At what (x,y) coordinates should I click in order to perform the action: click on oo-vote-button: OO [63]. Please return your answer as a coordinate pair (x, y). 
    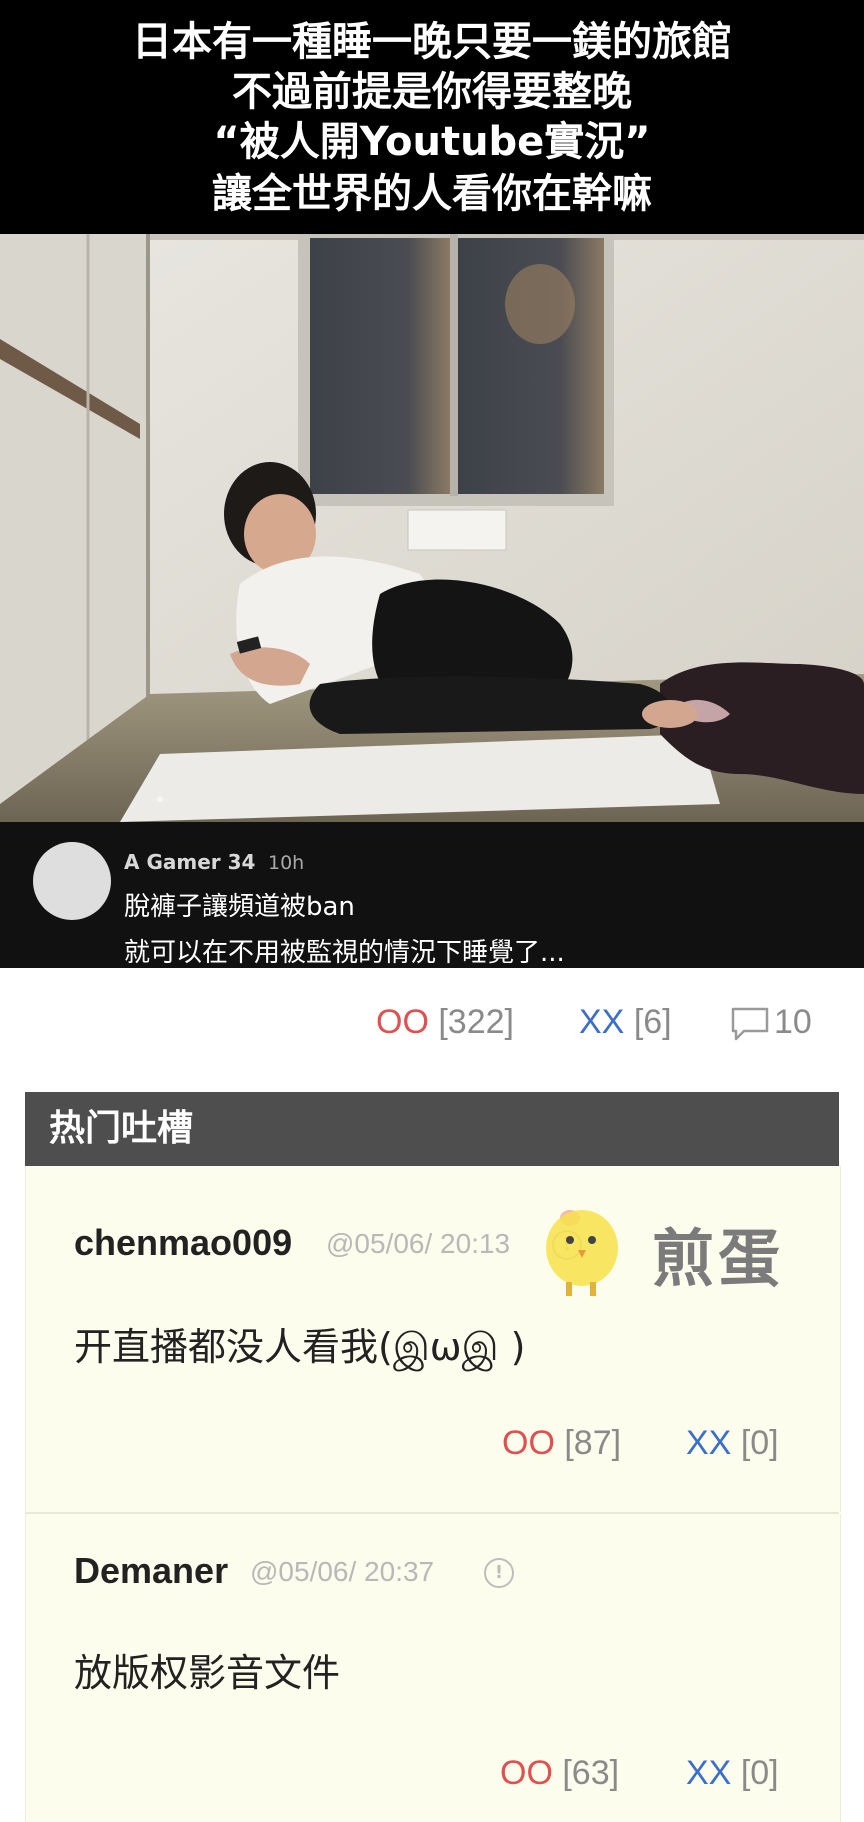
    Looking at the image, I should click on (559, 1773).